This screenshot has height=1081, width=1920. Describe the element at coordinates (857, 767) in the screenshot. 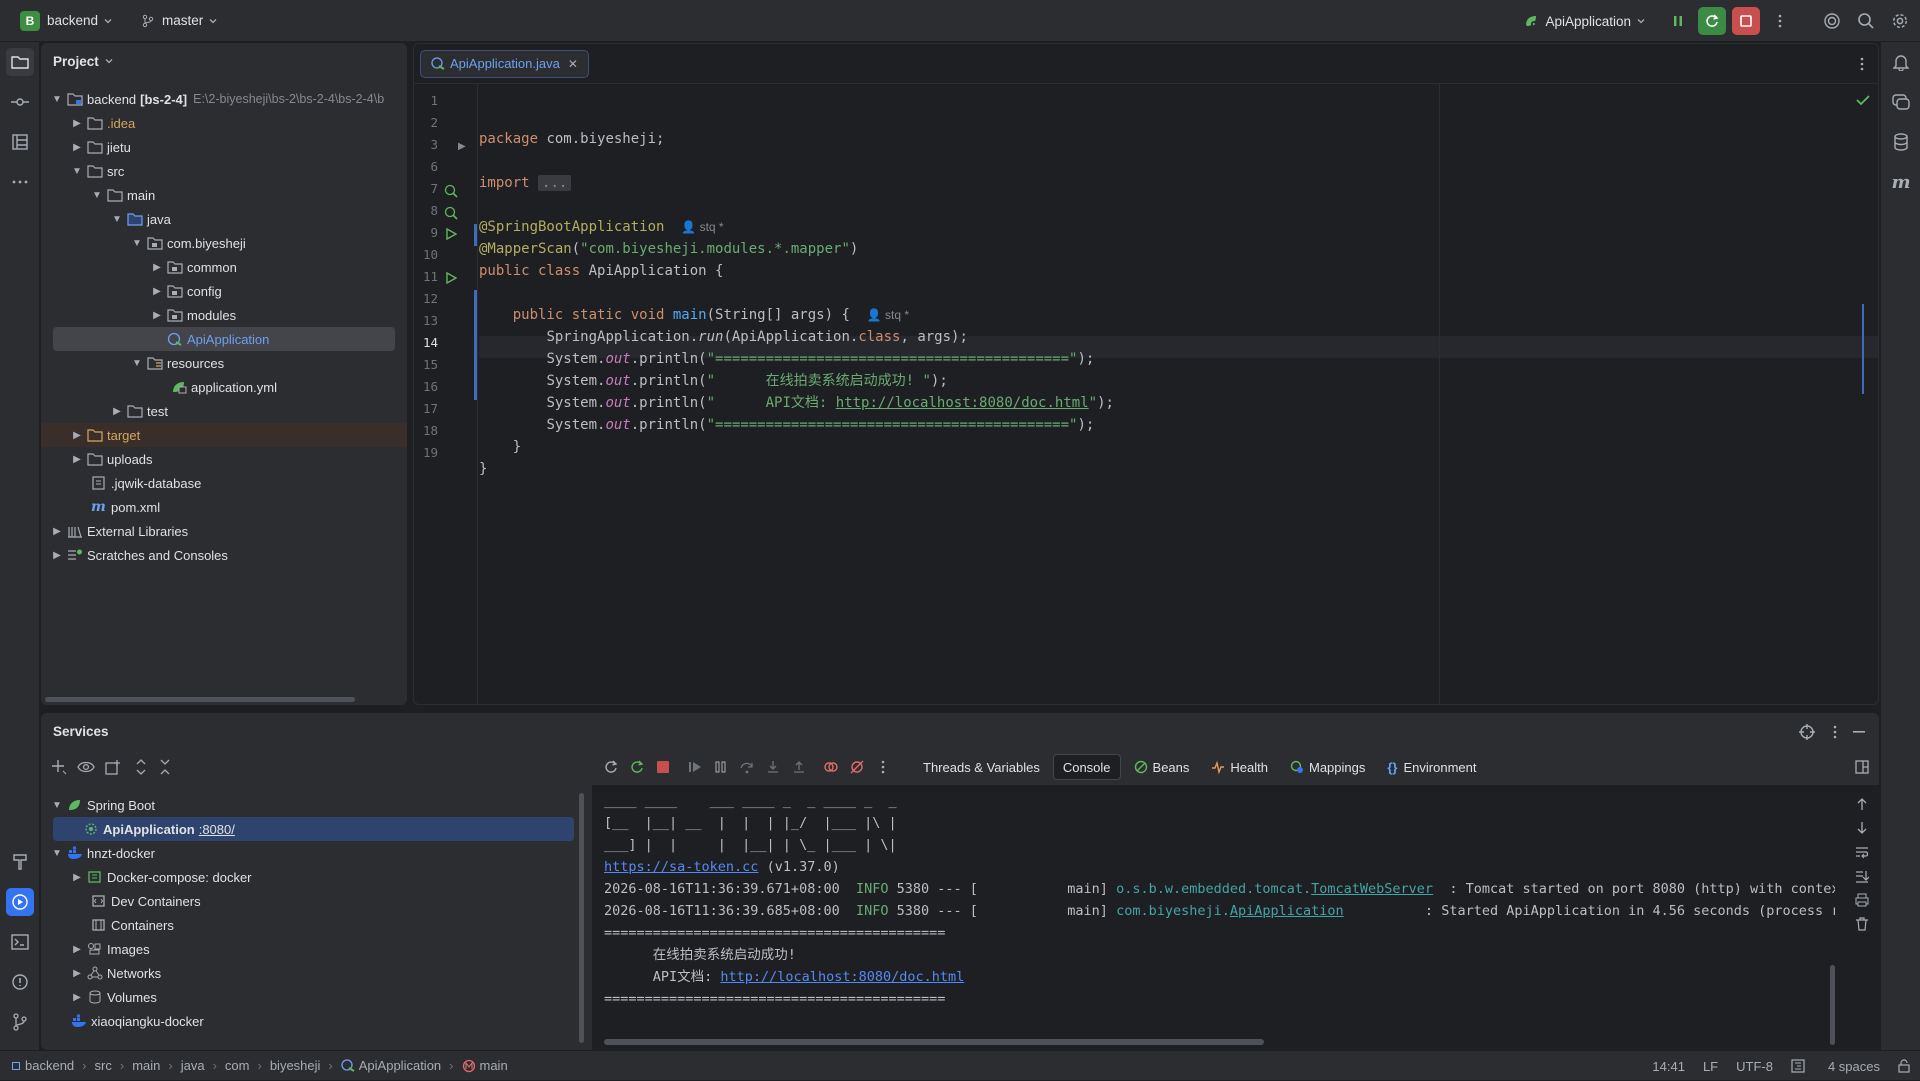

I see `mute-breakpoints-icon` at that location.